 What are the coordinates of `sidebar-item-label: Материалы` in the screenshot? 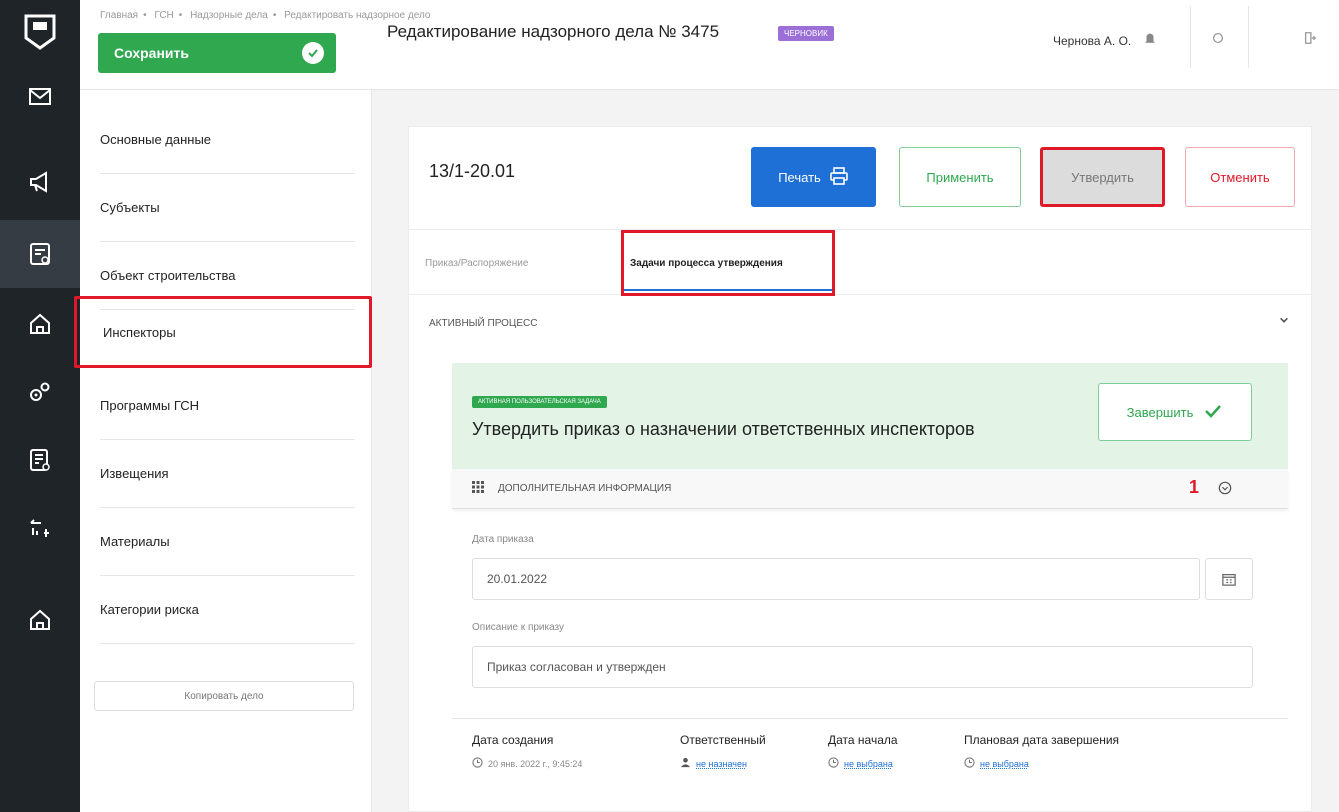 It's located at (135, 541).